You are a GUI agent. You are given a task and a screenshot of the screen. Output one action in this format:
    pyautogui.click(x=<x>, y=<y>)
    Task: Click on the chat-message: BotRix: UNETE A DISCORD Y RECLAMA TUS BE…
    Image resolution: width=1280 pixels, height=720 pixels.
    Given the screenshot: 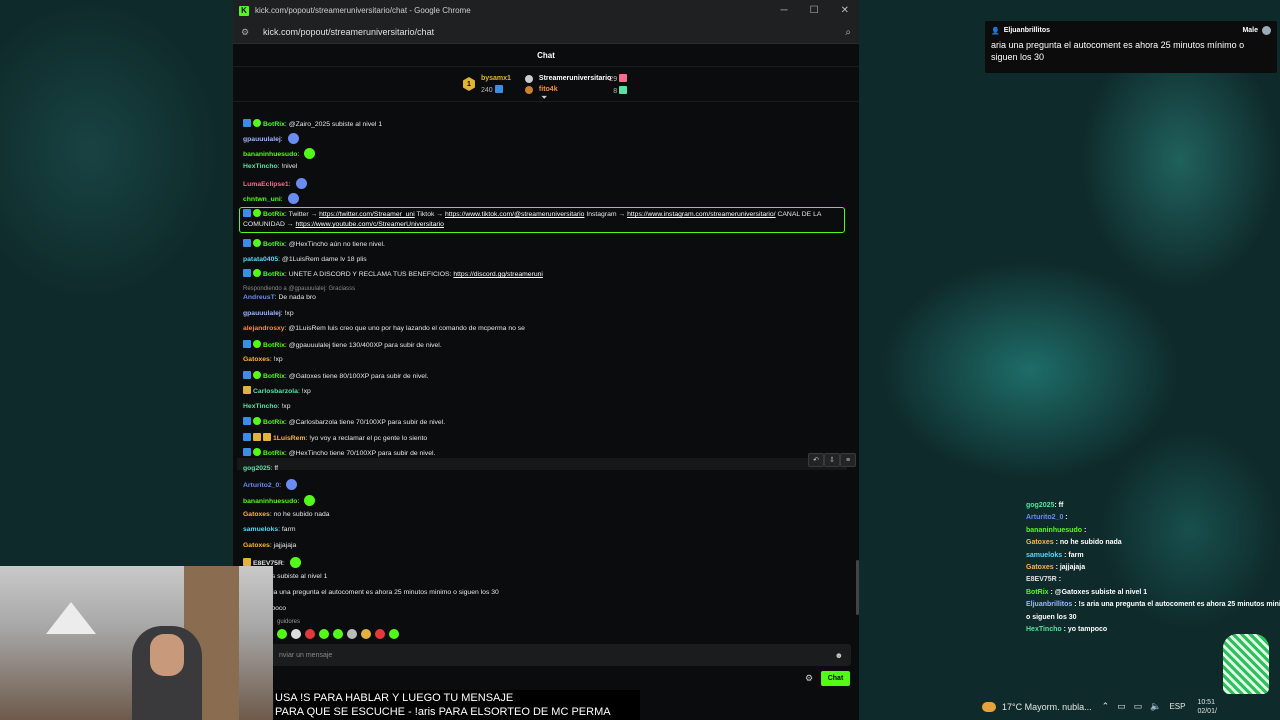 What is the action you would take?
    pyautogui.click(x=393, y=274)
    